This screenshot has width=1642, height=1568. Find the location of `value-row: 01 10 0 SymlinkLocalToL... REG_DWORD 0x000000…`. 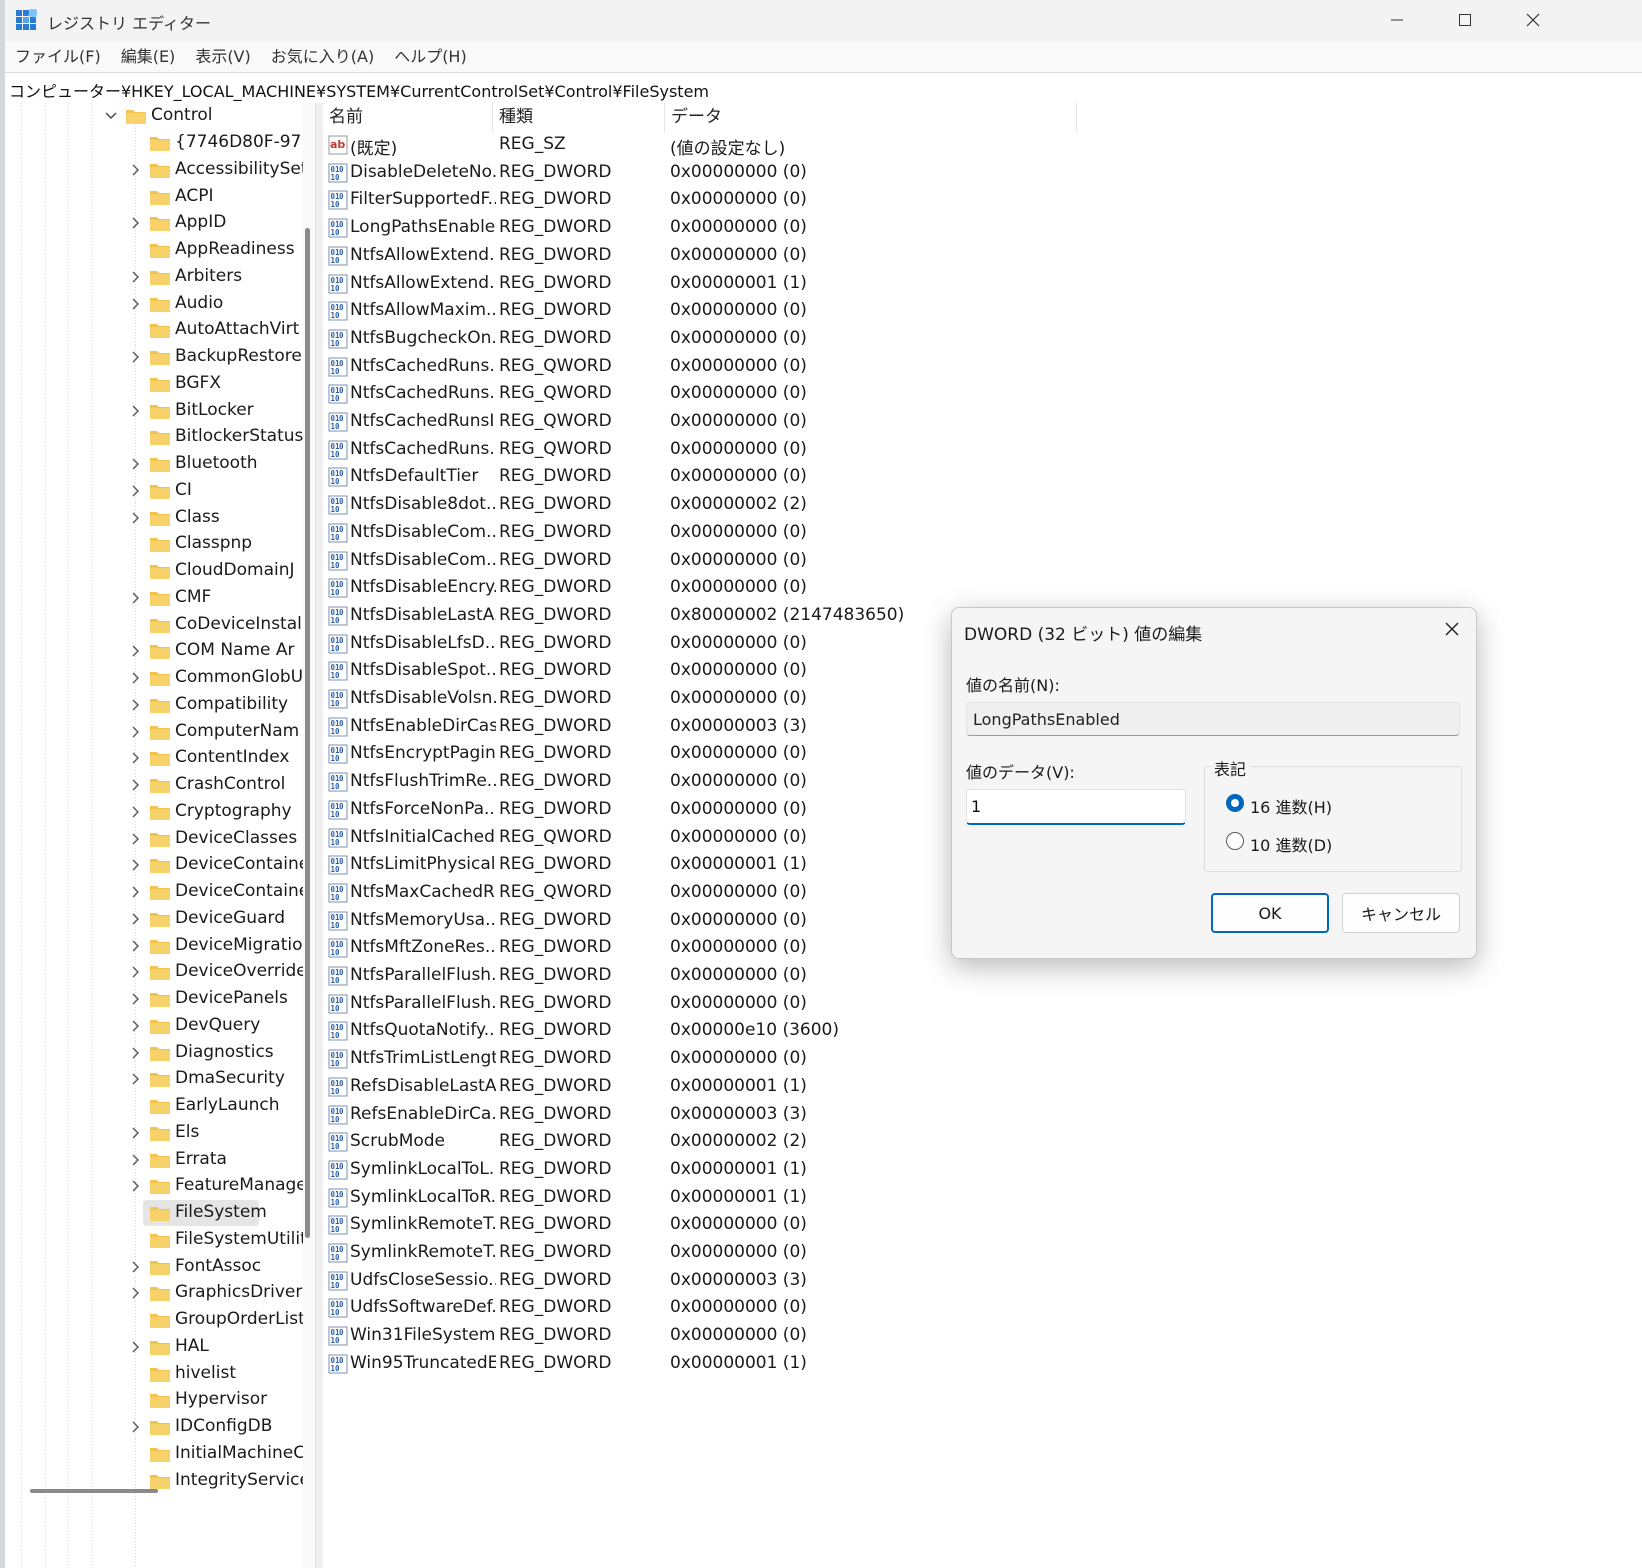

value-row: 01 10 0 SymlinkLocalToL... REG_DWORD 0x000000… is located at coordinates (773, 1170).